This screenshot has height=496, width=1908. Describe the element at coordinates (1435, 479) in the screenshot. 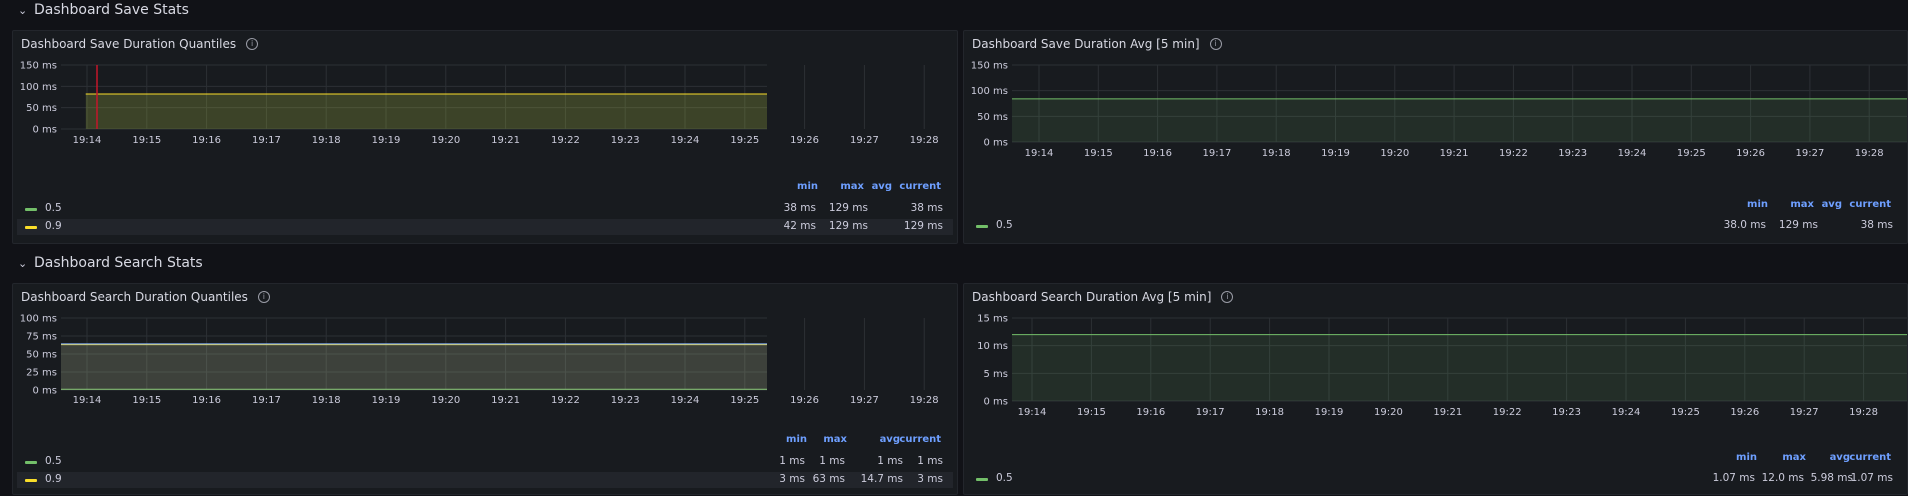

I see `legend-row: 0.5 1.07 ms 12.0 ms 5.98 ms 1.07 ms` at that location.